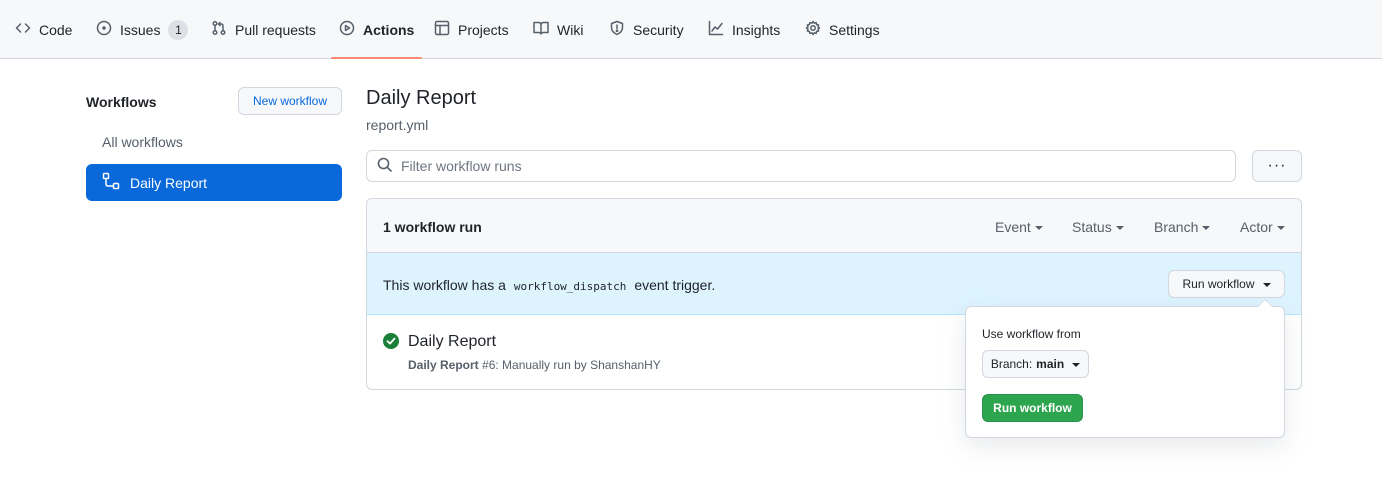 This screenshot has height=481, width=1382. What do you see at coordinates (1176, 227) in the screenshot?
I see `branch-filter-label: Branch` at bounding box center [1176, 227].